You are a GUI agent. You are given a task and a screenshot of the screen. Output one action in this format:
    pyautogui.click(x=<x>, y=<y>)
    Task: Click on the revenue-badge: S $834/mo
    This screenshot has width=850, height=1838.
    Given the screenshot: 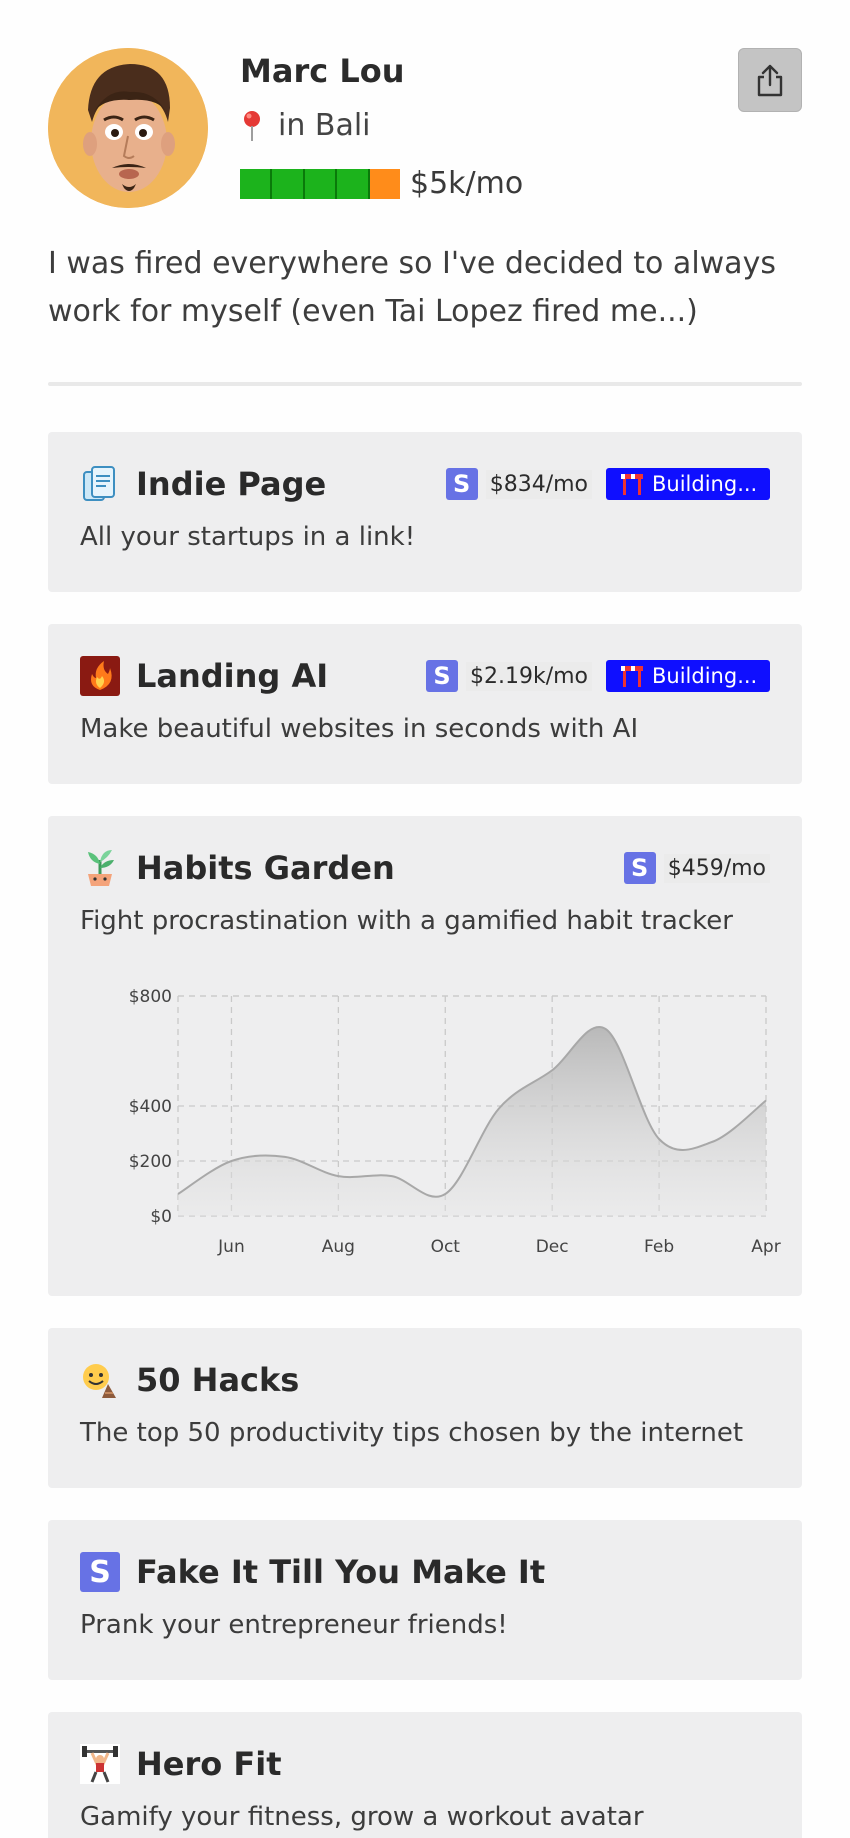 What is the action you would take?
    pyautogui.click(x=518, y=484)
    